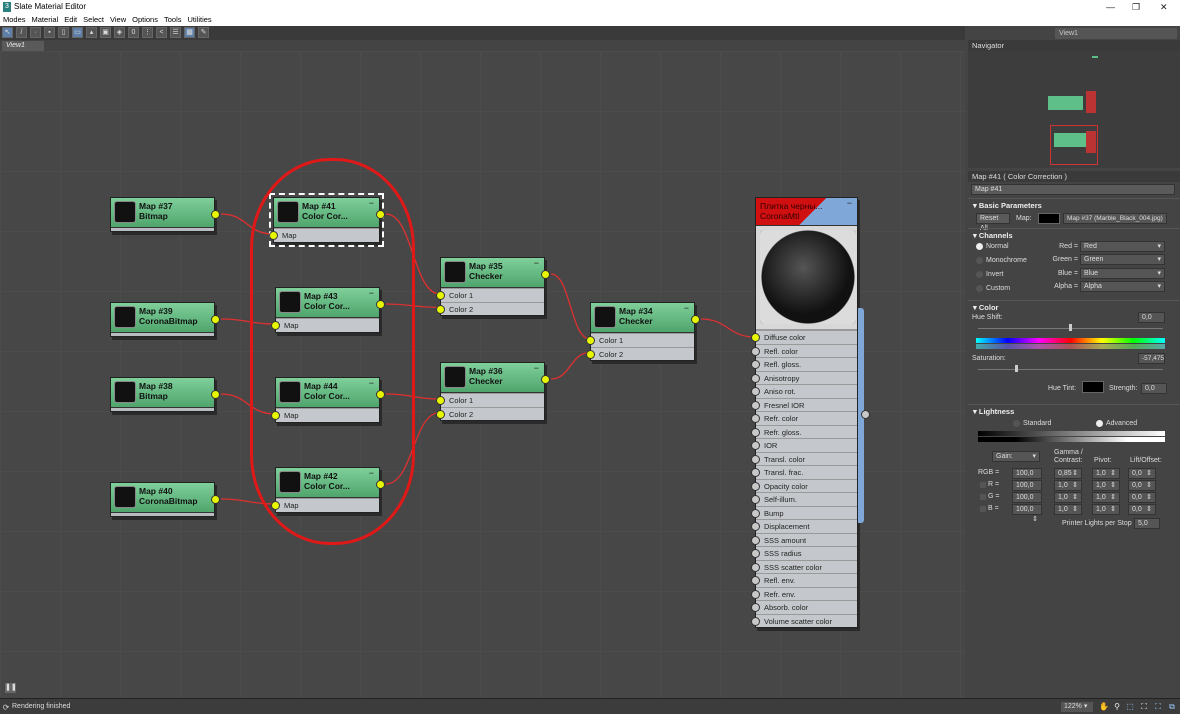 The width and height of the screenshot is (1180, 714). What do you see at coordinates (175, 32) in the screenshot?
I see `material-map-browser-icon: ☰` at bounding box center [175, 32].